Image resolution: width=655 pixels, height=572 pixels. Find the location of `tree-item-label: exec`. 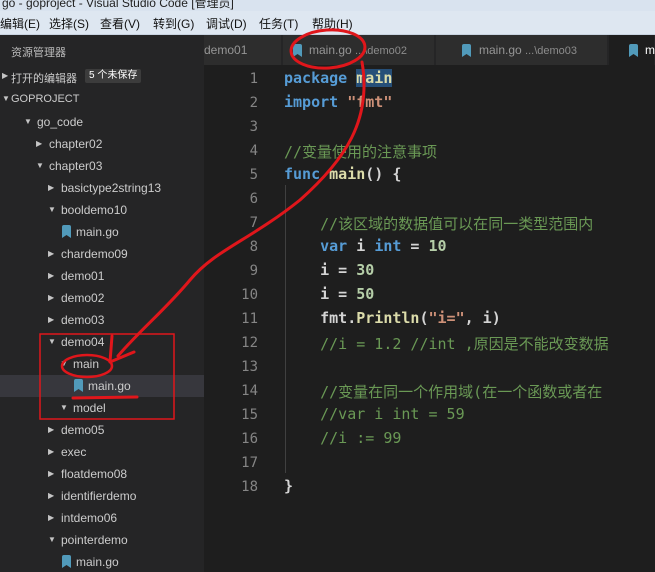

tree-item-label: exec is located at coordinates (74, 452).